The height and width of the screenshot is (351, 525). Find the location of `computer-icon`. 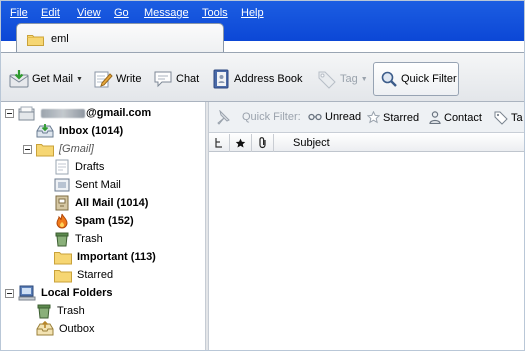

computer-icon is located at coordinates (27, 293).